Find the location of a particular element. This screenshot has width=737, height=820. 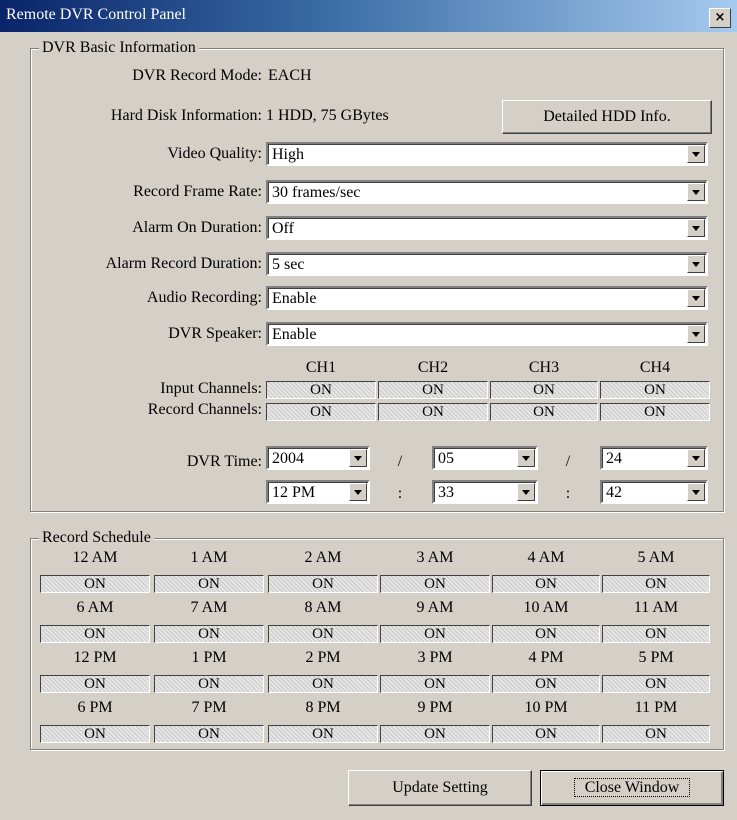

hdd-label: Hard Disk Information: is located at coordinates (186, 115).